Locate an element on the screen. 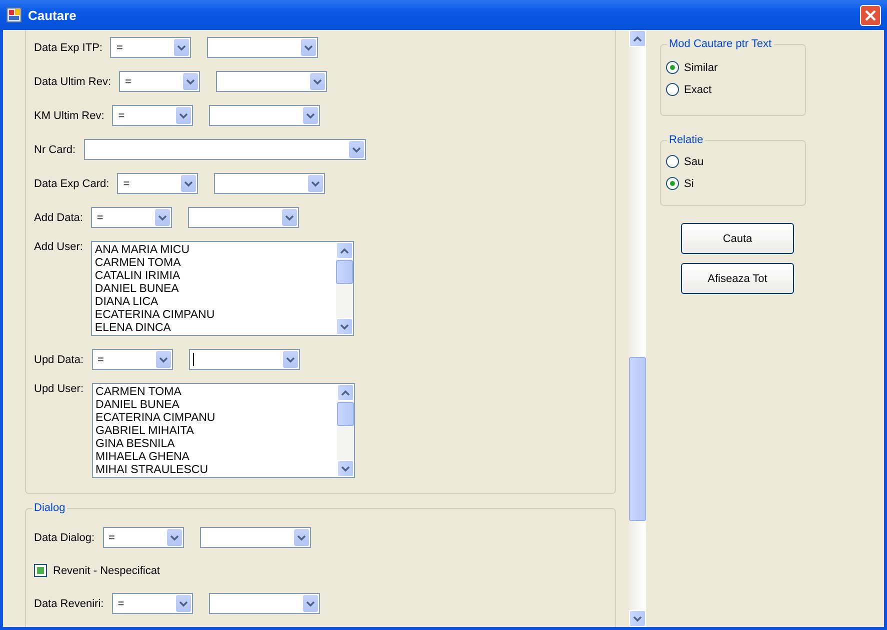 The width and height of the screenshot is (887, 630). radio-label: Si is located at coordinates (689, 184).